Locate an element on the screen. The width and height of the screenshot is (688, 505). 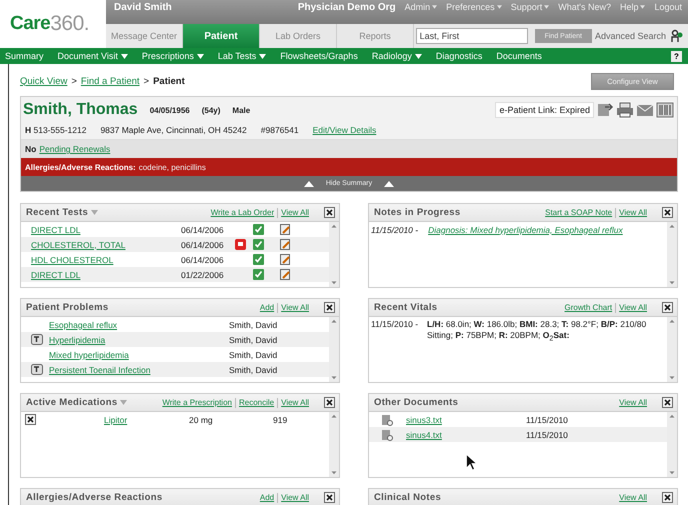
panel-title: Recent Tests is located at coordinates (57, 212).